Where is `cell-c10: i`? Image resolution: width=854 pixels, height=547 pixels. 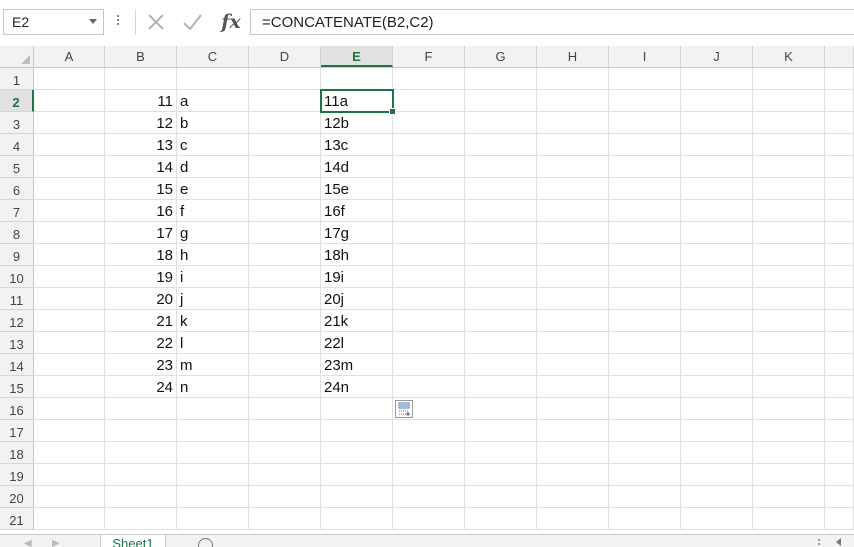
cell-c10: i is located at coordinates (213, 277).